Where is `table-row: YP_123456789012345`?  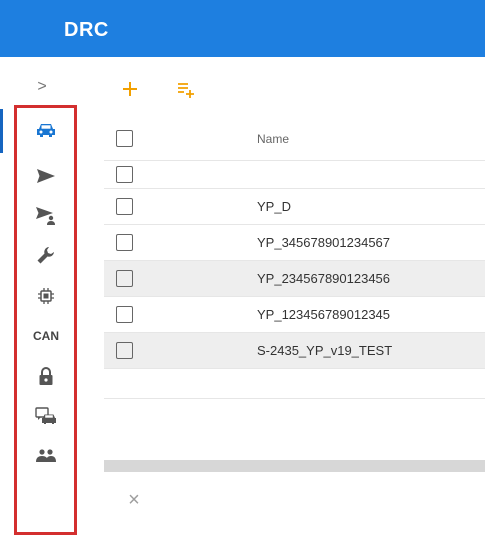 table-row: YP_123456789012345 is located at coordinates (294, 315).